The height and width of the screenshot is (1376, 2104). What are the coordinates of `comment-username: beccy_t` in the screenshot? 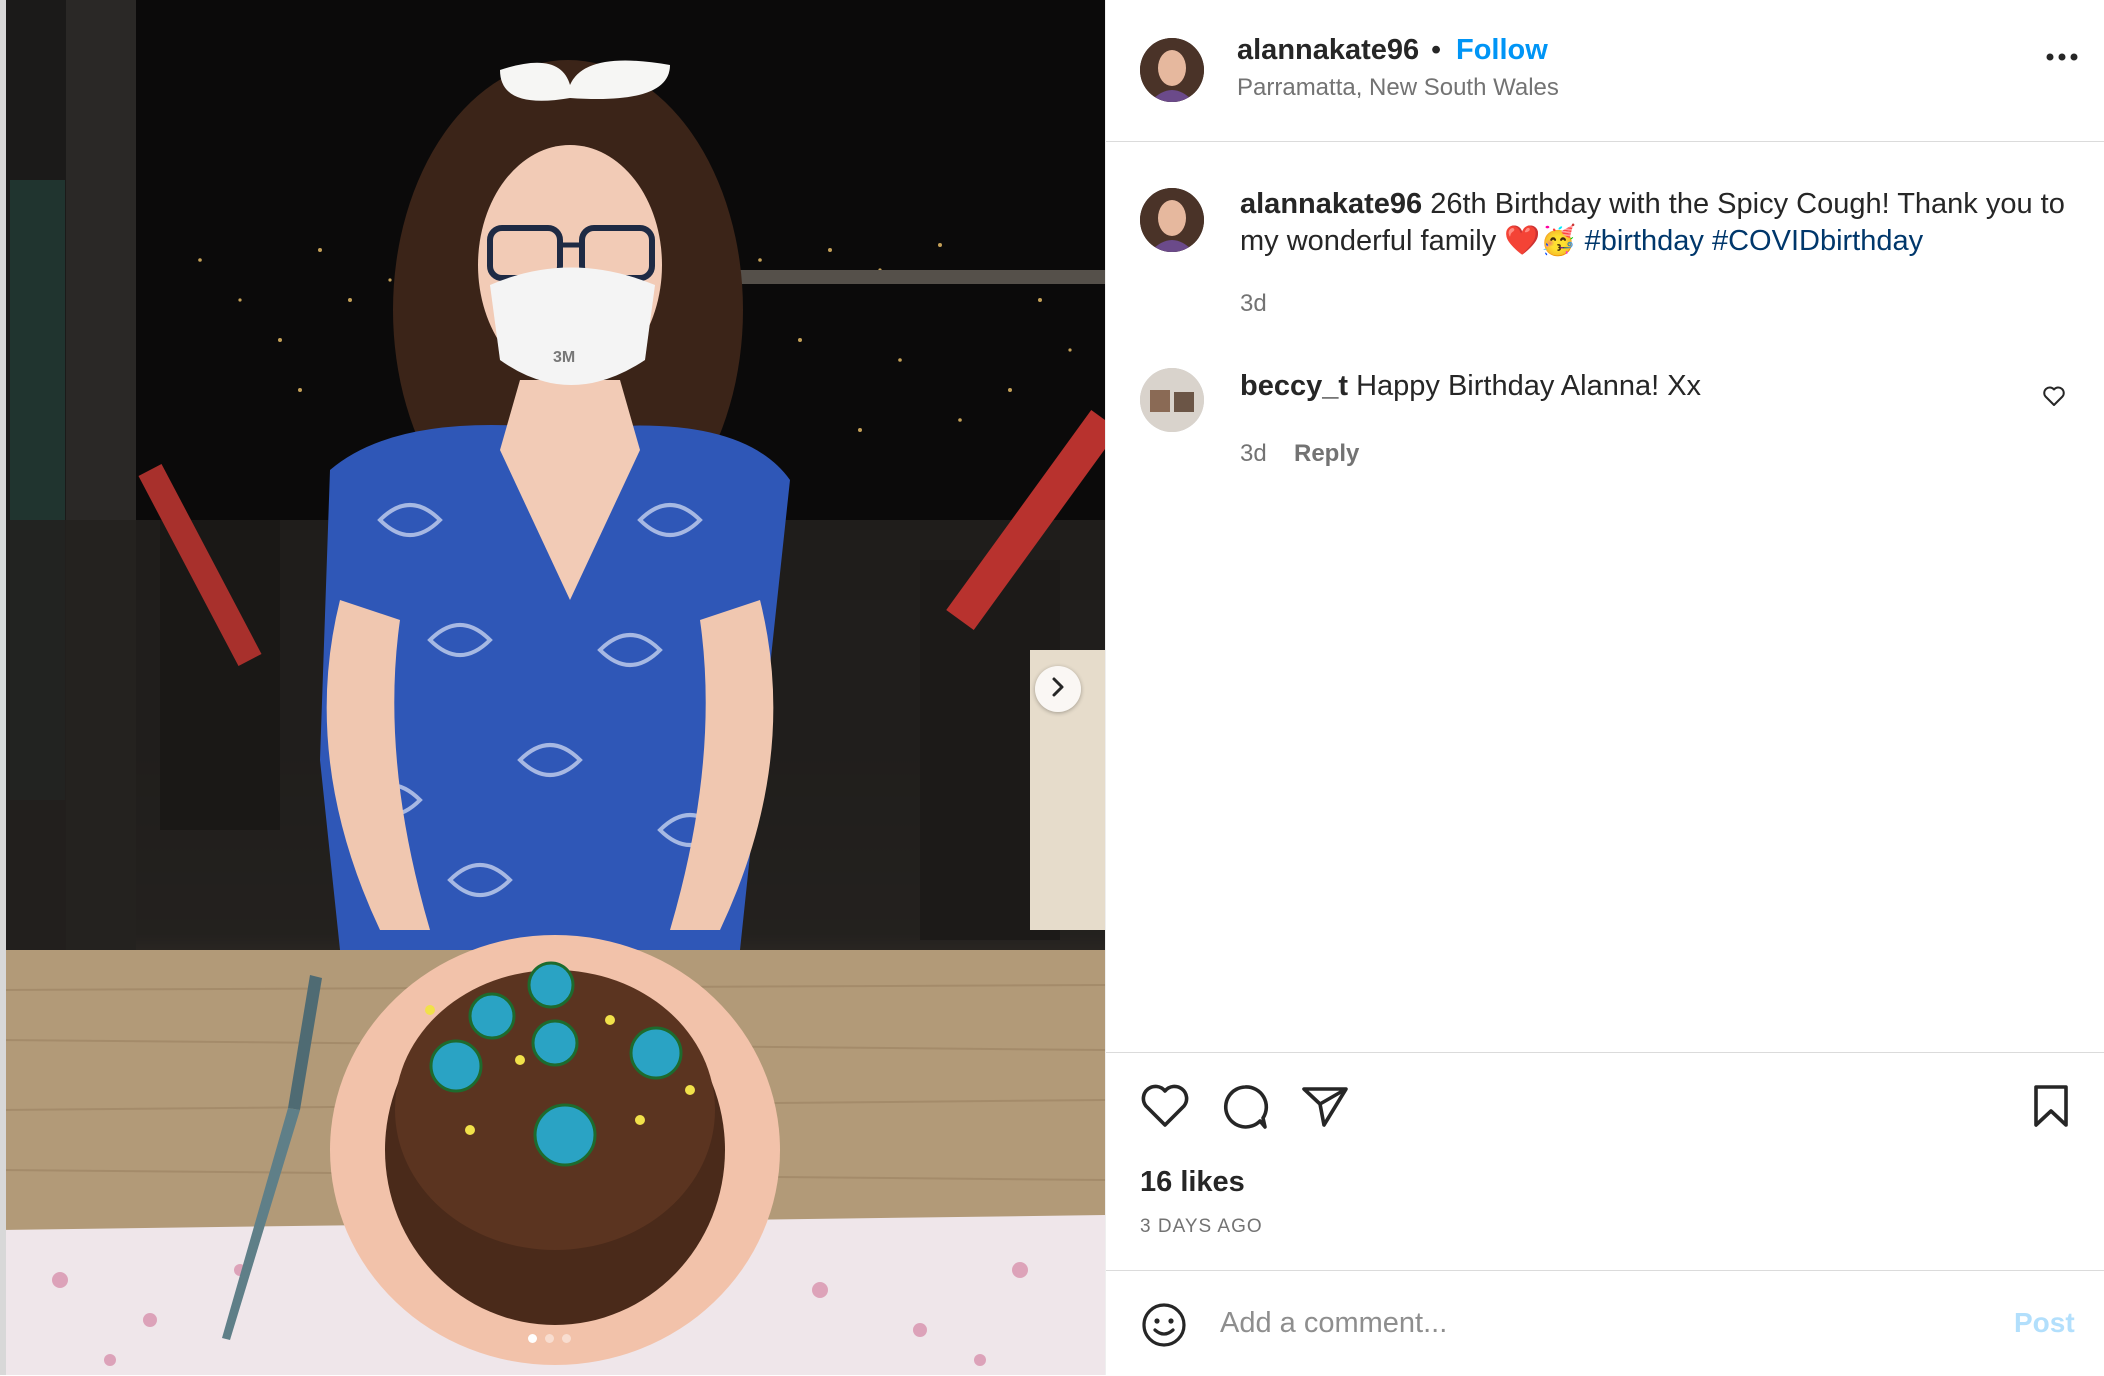 It's located at (1294, 386).